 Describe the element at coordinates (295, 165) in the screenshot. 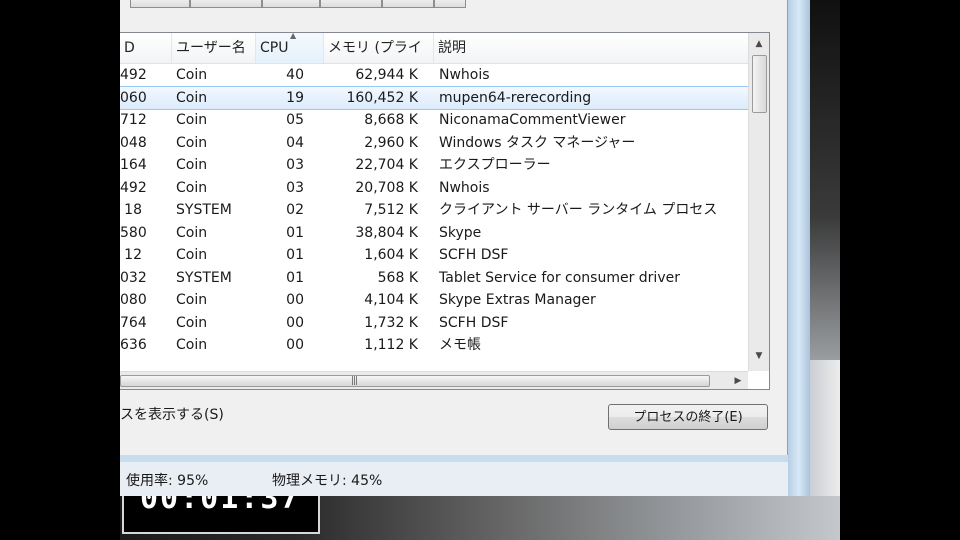

I see `cpu-cell: 03` at that location.